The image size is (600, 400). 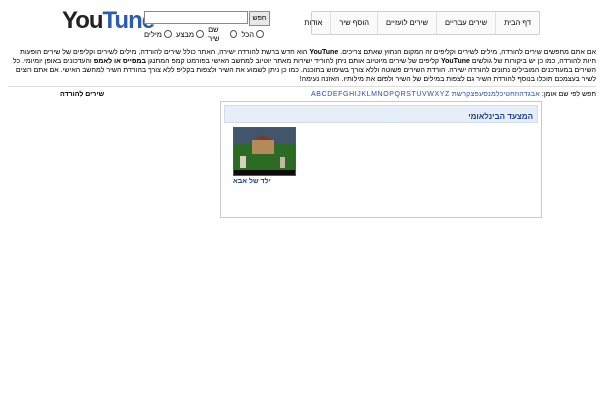 I want to click on site-logo: YouTune, so click(x=108, y=21).